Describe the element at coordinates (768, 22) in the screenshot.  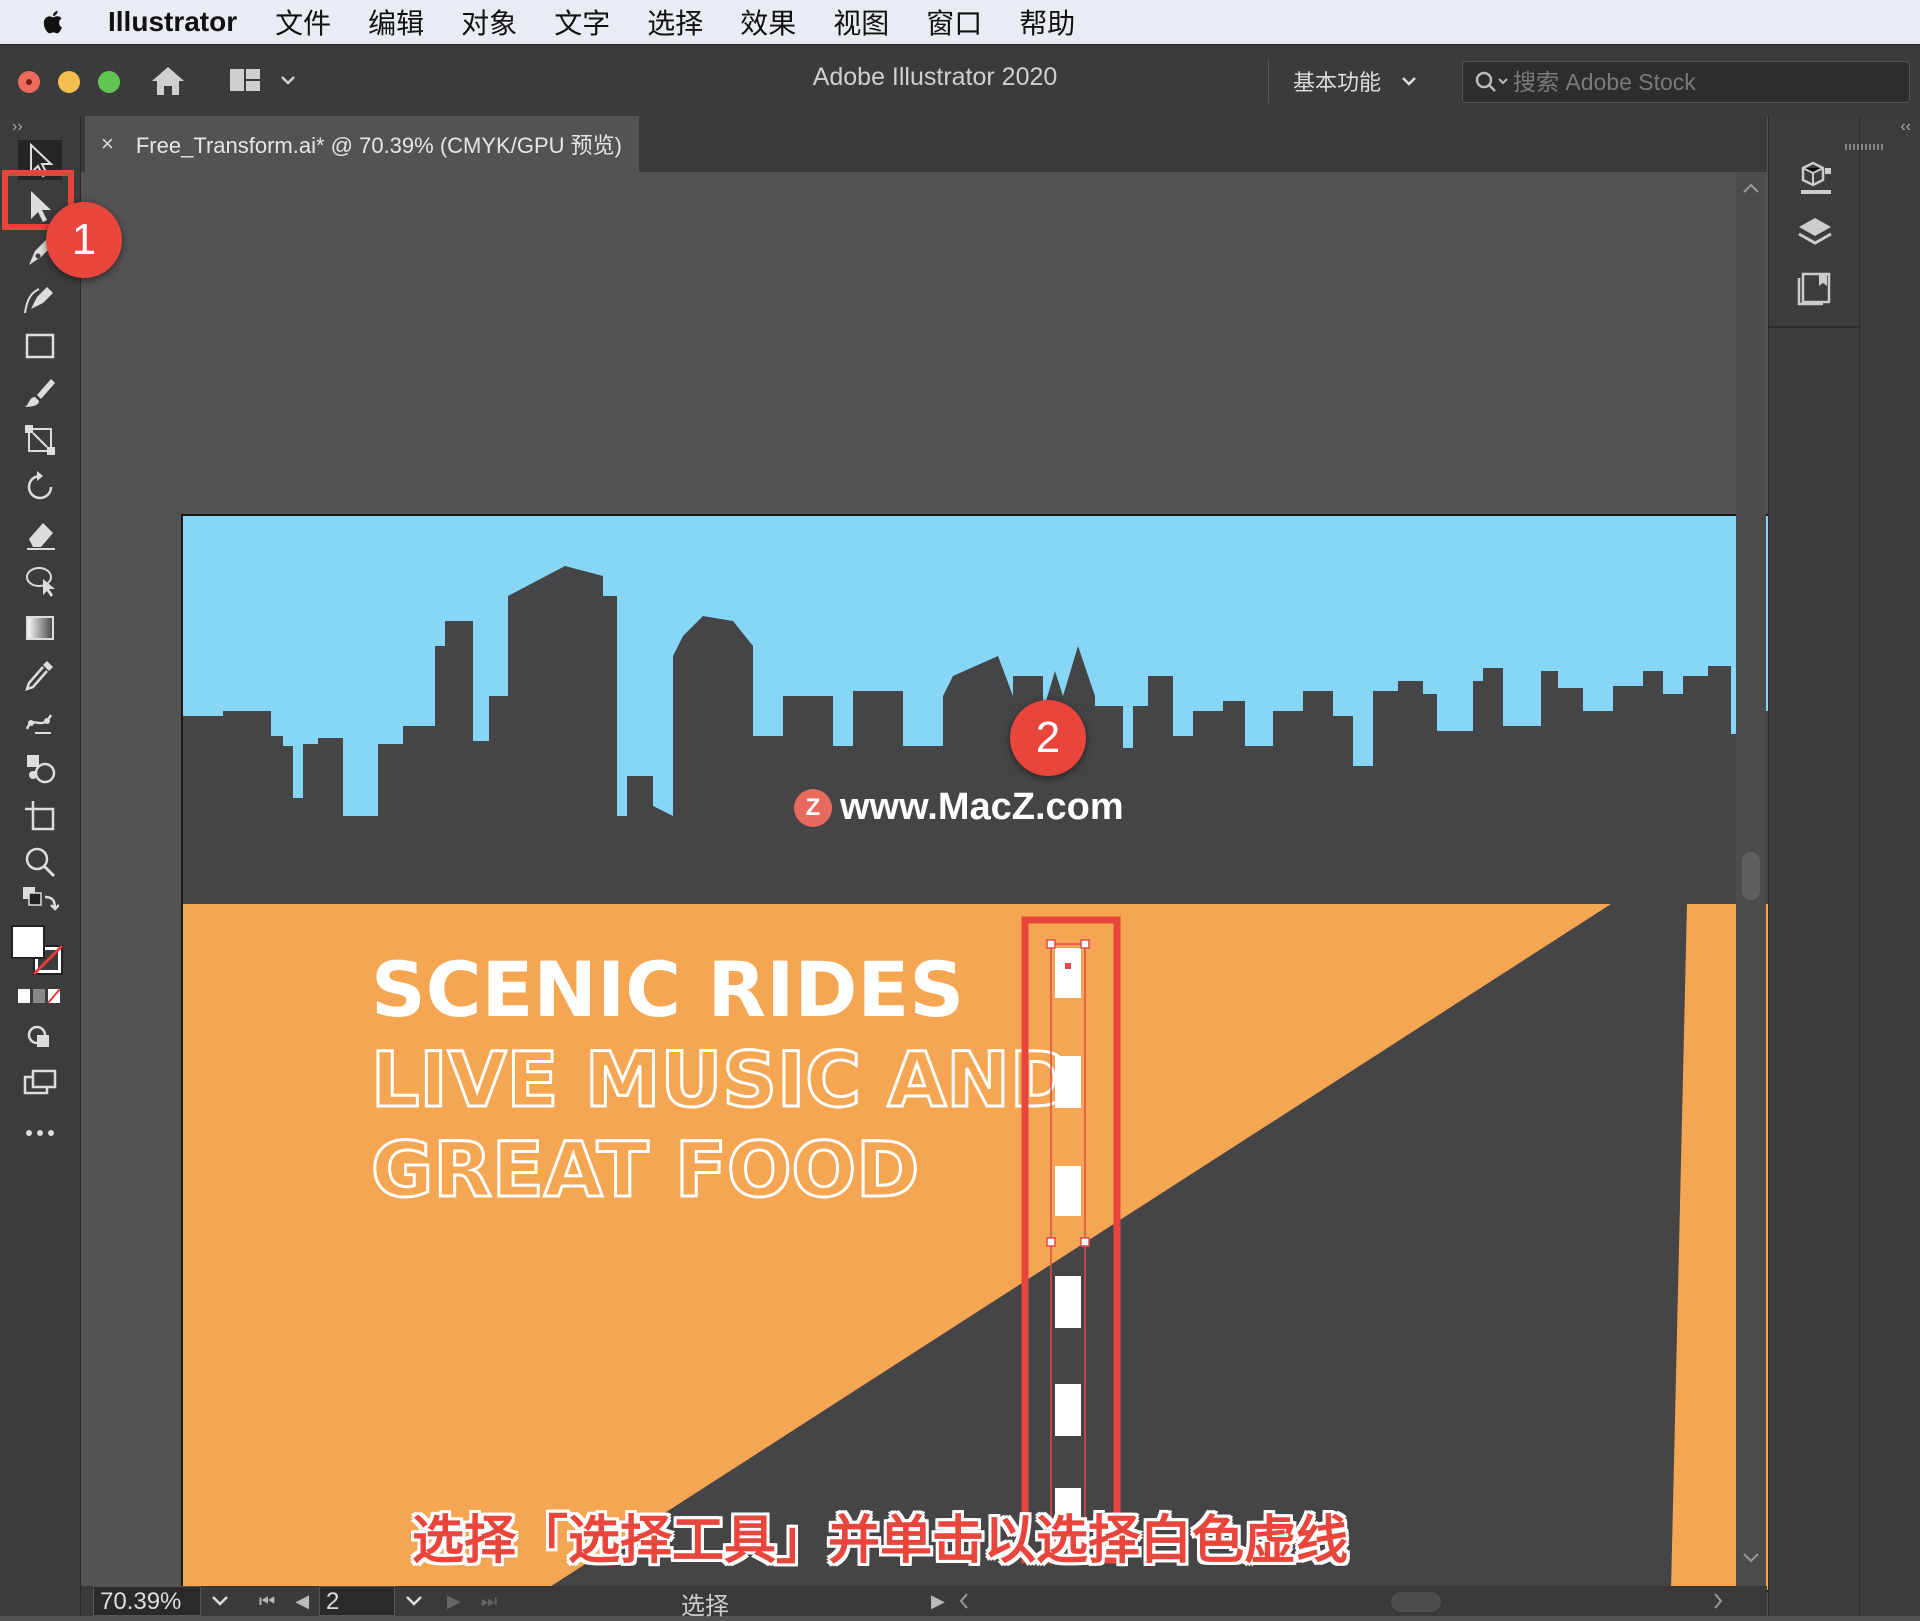
I see `menu-effect: 效果` at that location.